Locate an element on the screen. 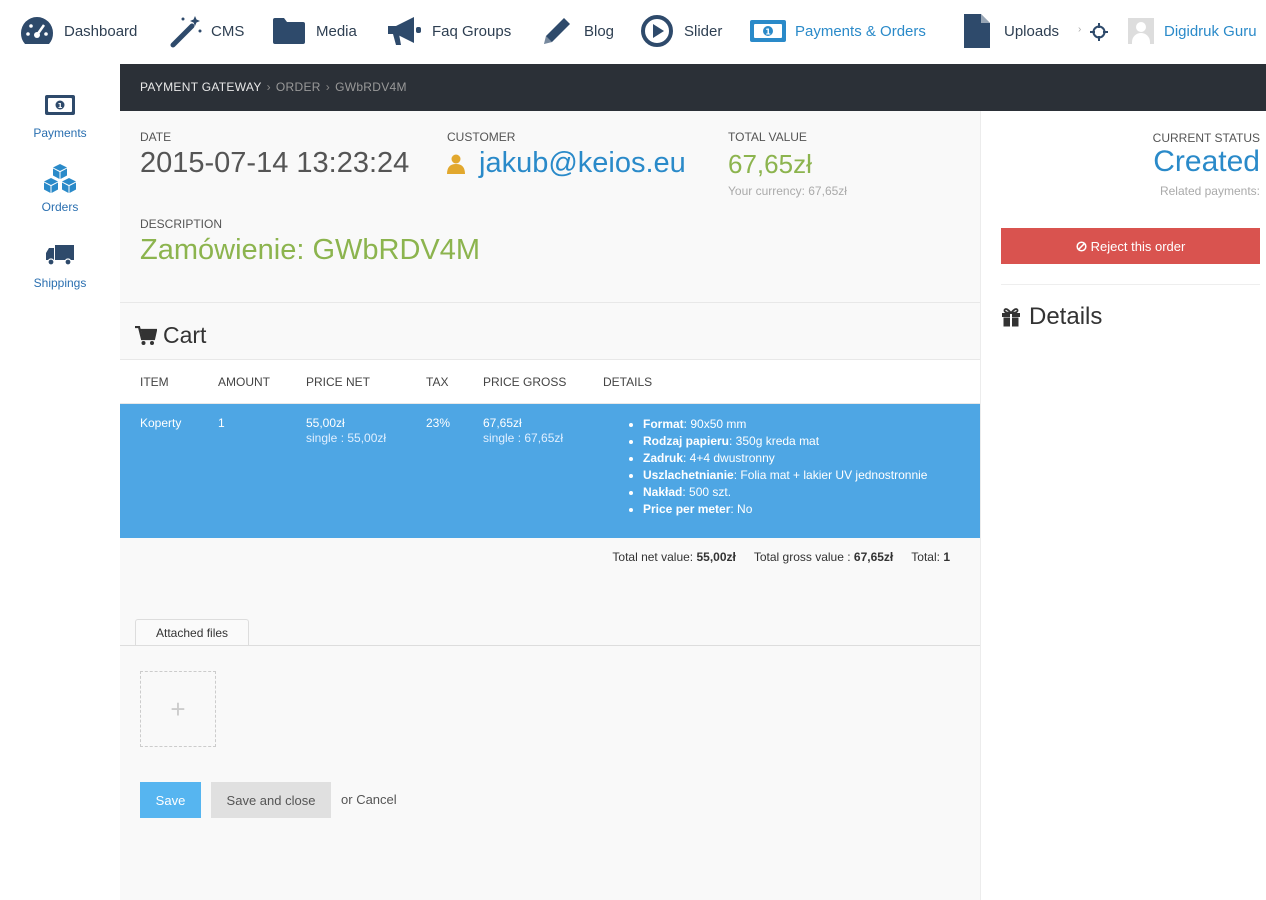 Image resolution: width=1266 pixels, height=900 pixels. date-label: DATE is located at coordinates (156, 137).